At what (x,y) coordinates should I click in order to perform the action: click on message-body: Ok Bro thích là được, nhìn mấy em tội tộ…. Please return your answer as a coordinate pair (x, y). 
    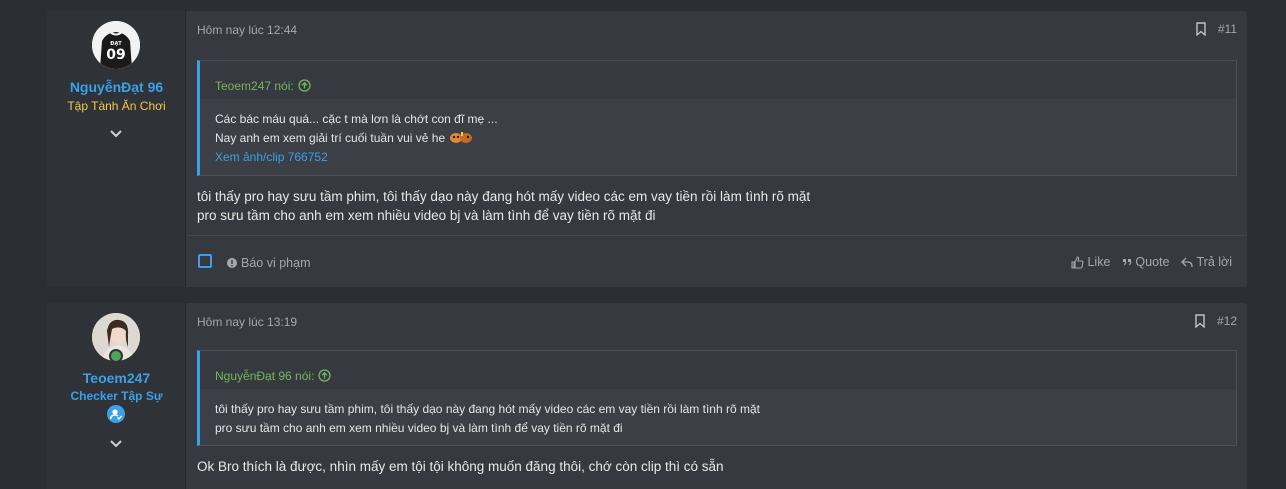
    Looking at the image, I should click on (717, 466).